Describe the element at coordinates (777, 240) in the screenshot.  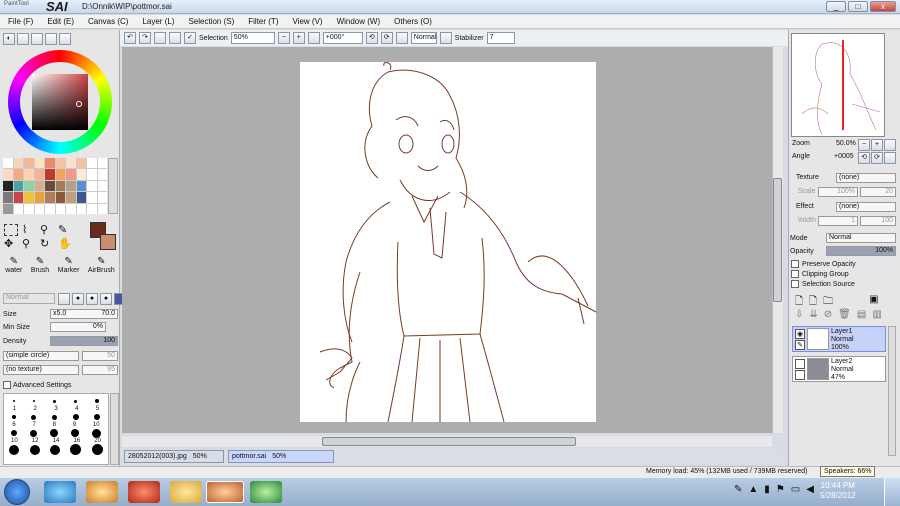
I see `canvas-vertical-scroll-thumb` at that location.